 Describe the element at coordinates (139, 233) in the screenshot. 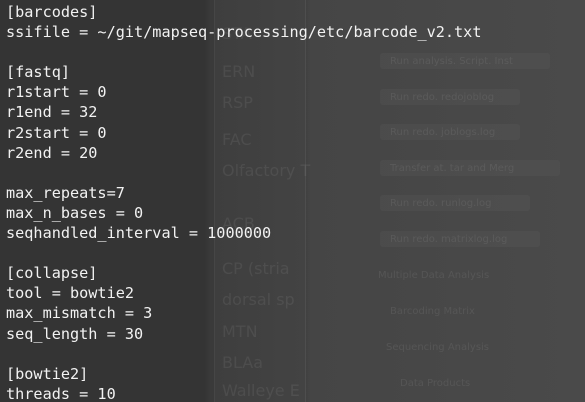

I see `config-line: seqhandled_interval = 1000000` at that location.